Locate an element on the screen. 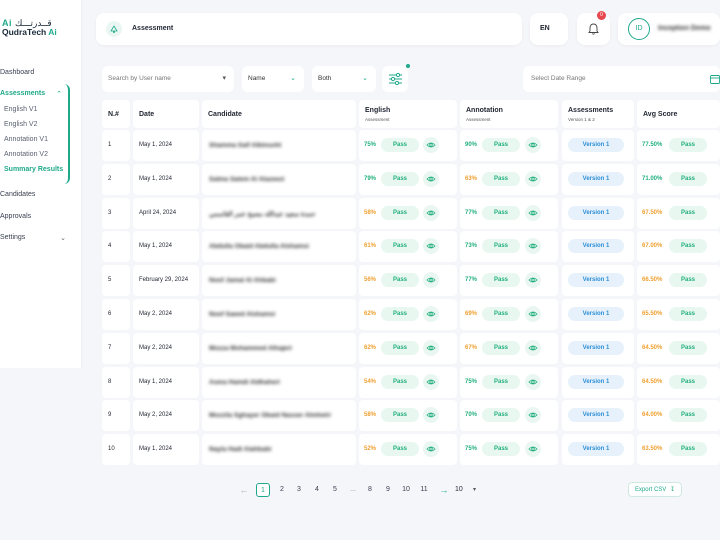 The height and width of the screenshot is (540, 720). page-button: 10 is located at coordinates (406, 490).